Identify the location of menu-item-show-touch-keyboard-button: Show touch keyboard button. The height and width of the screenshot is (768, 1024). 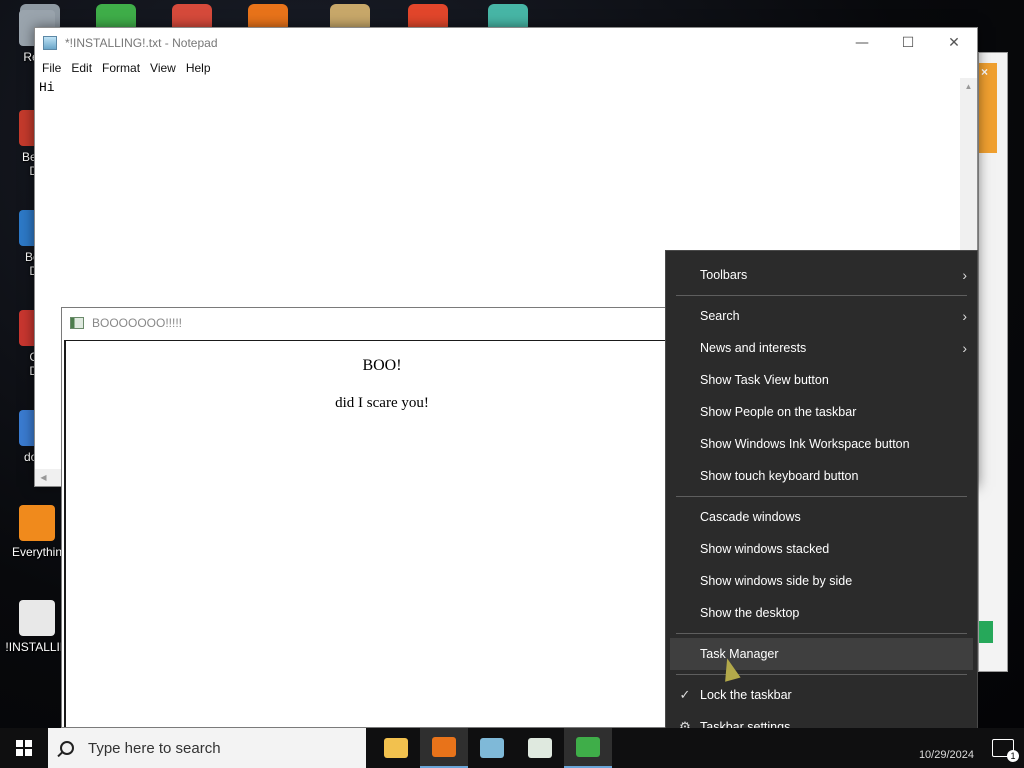
(821, 476).